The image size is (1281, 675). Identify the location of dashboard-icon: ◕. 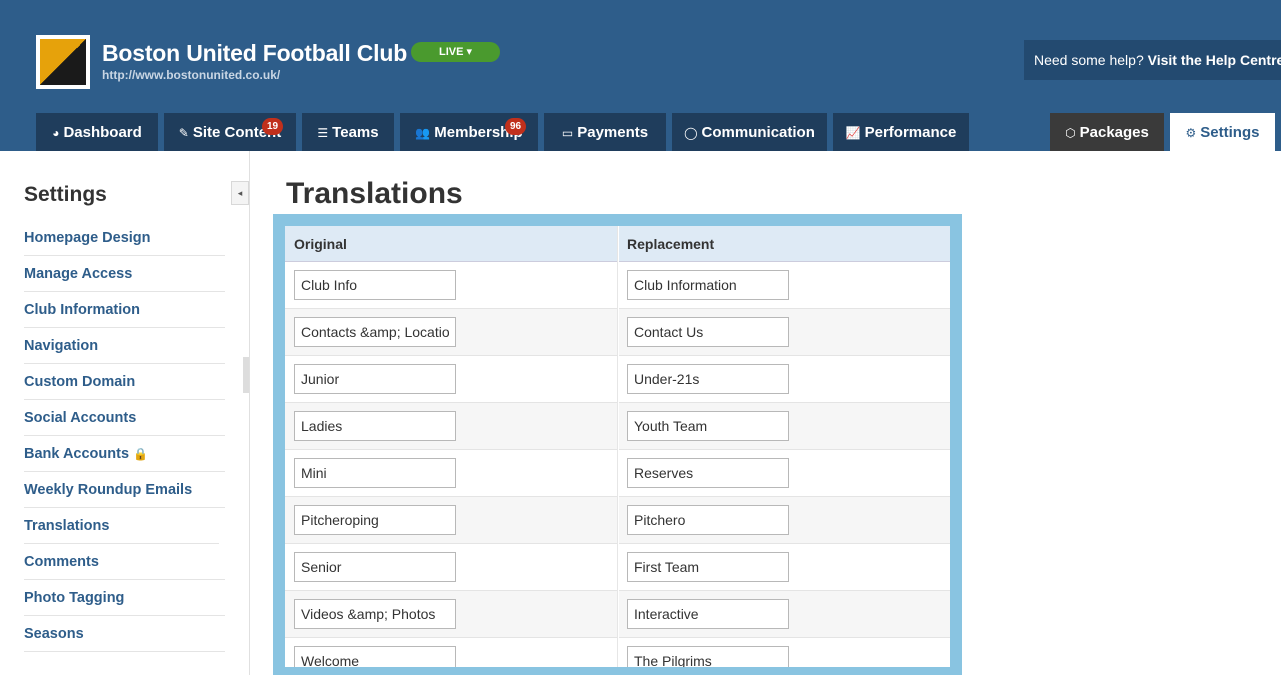
(56, 133).